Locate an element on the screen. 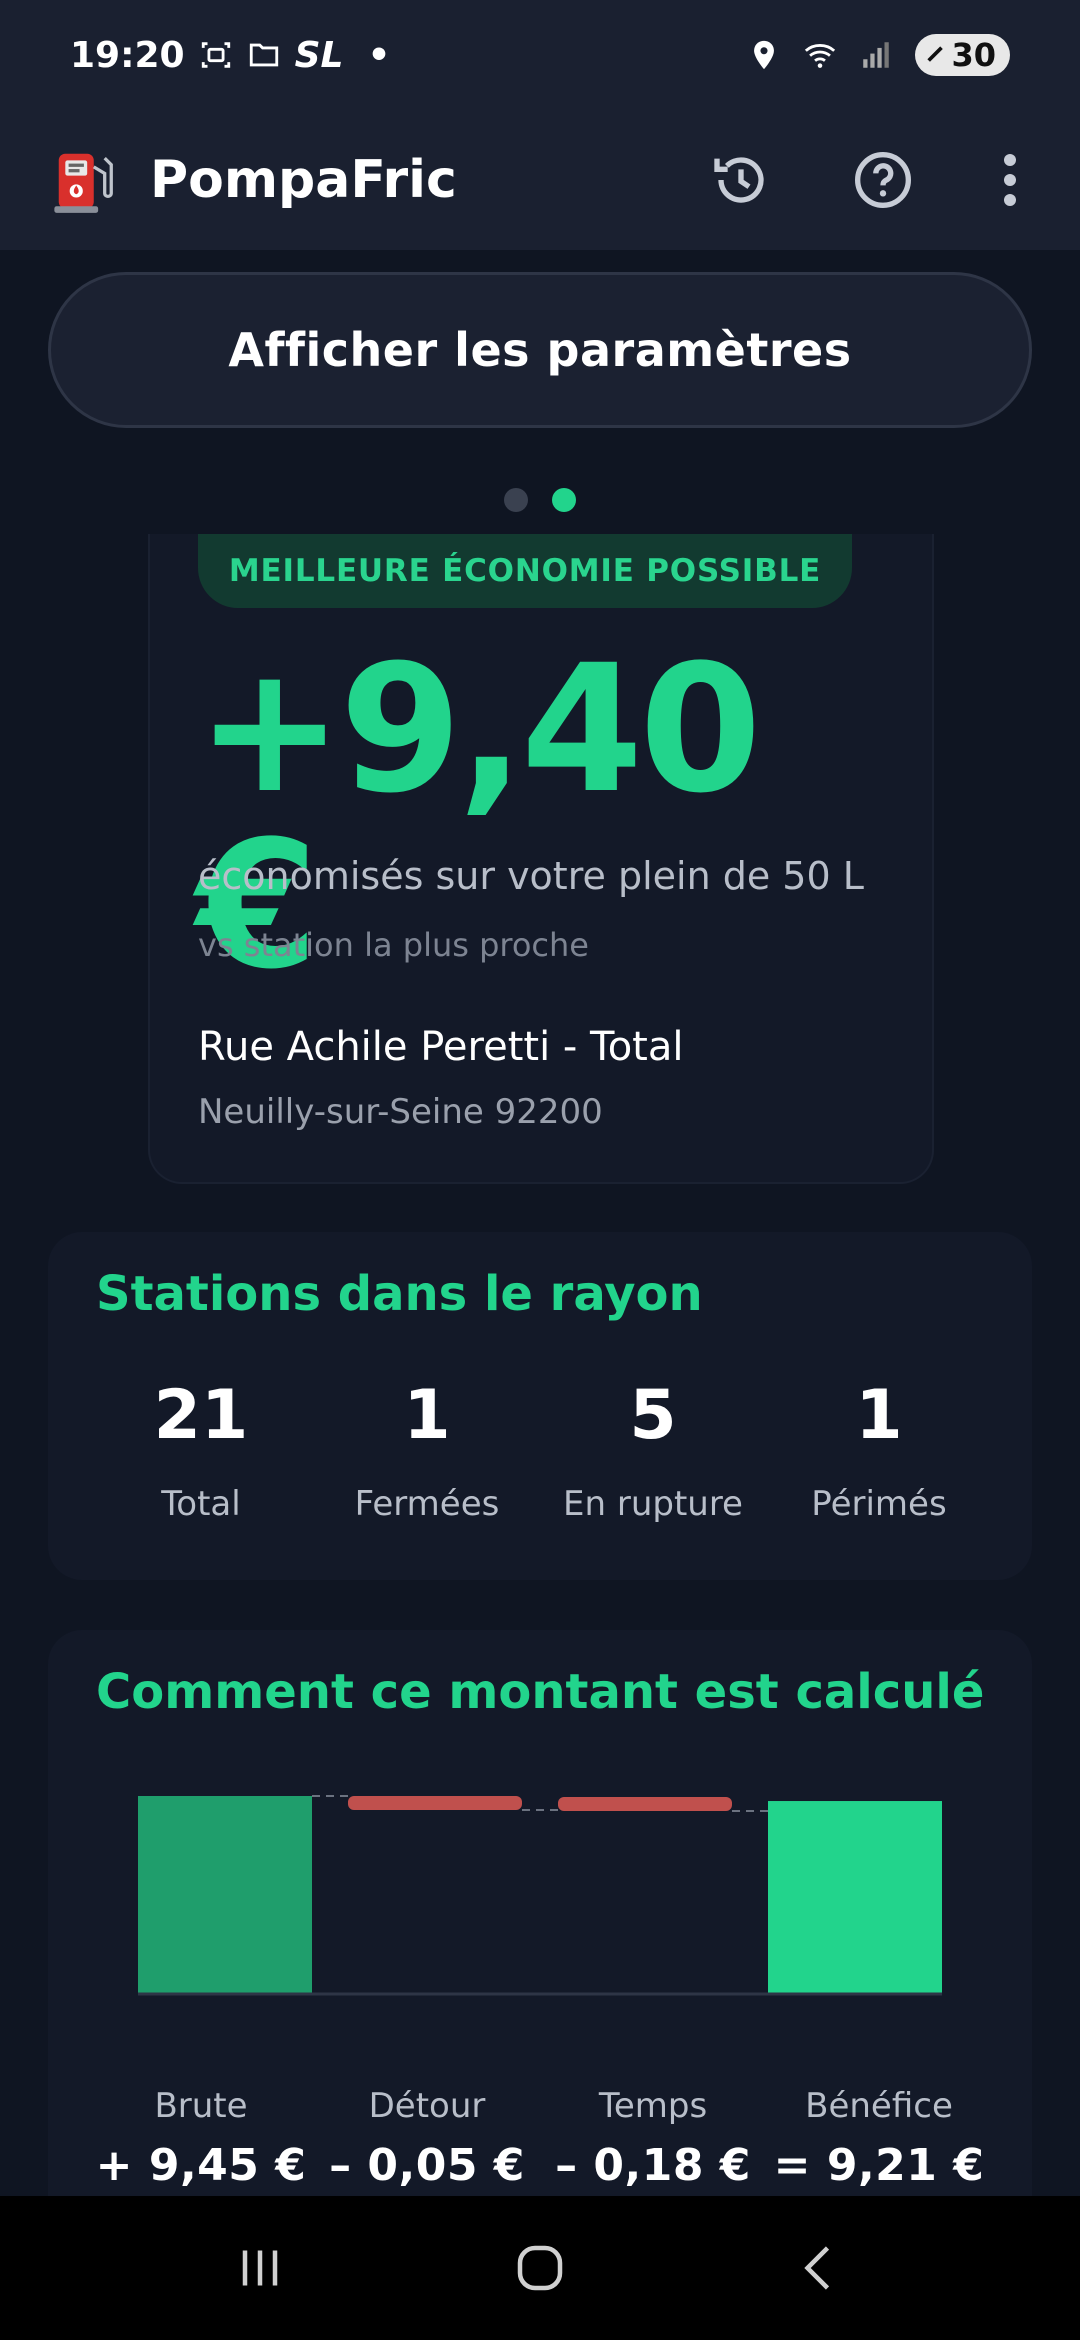 The width and height of the screenshot is (1080, 2340). legend-value: + 9,45 € is located at coordinates (201, 2165).